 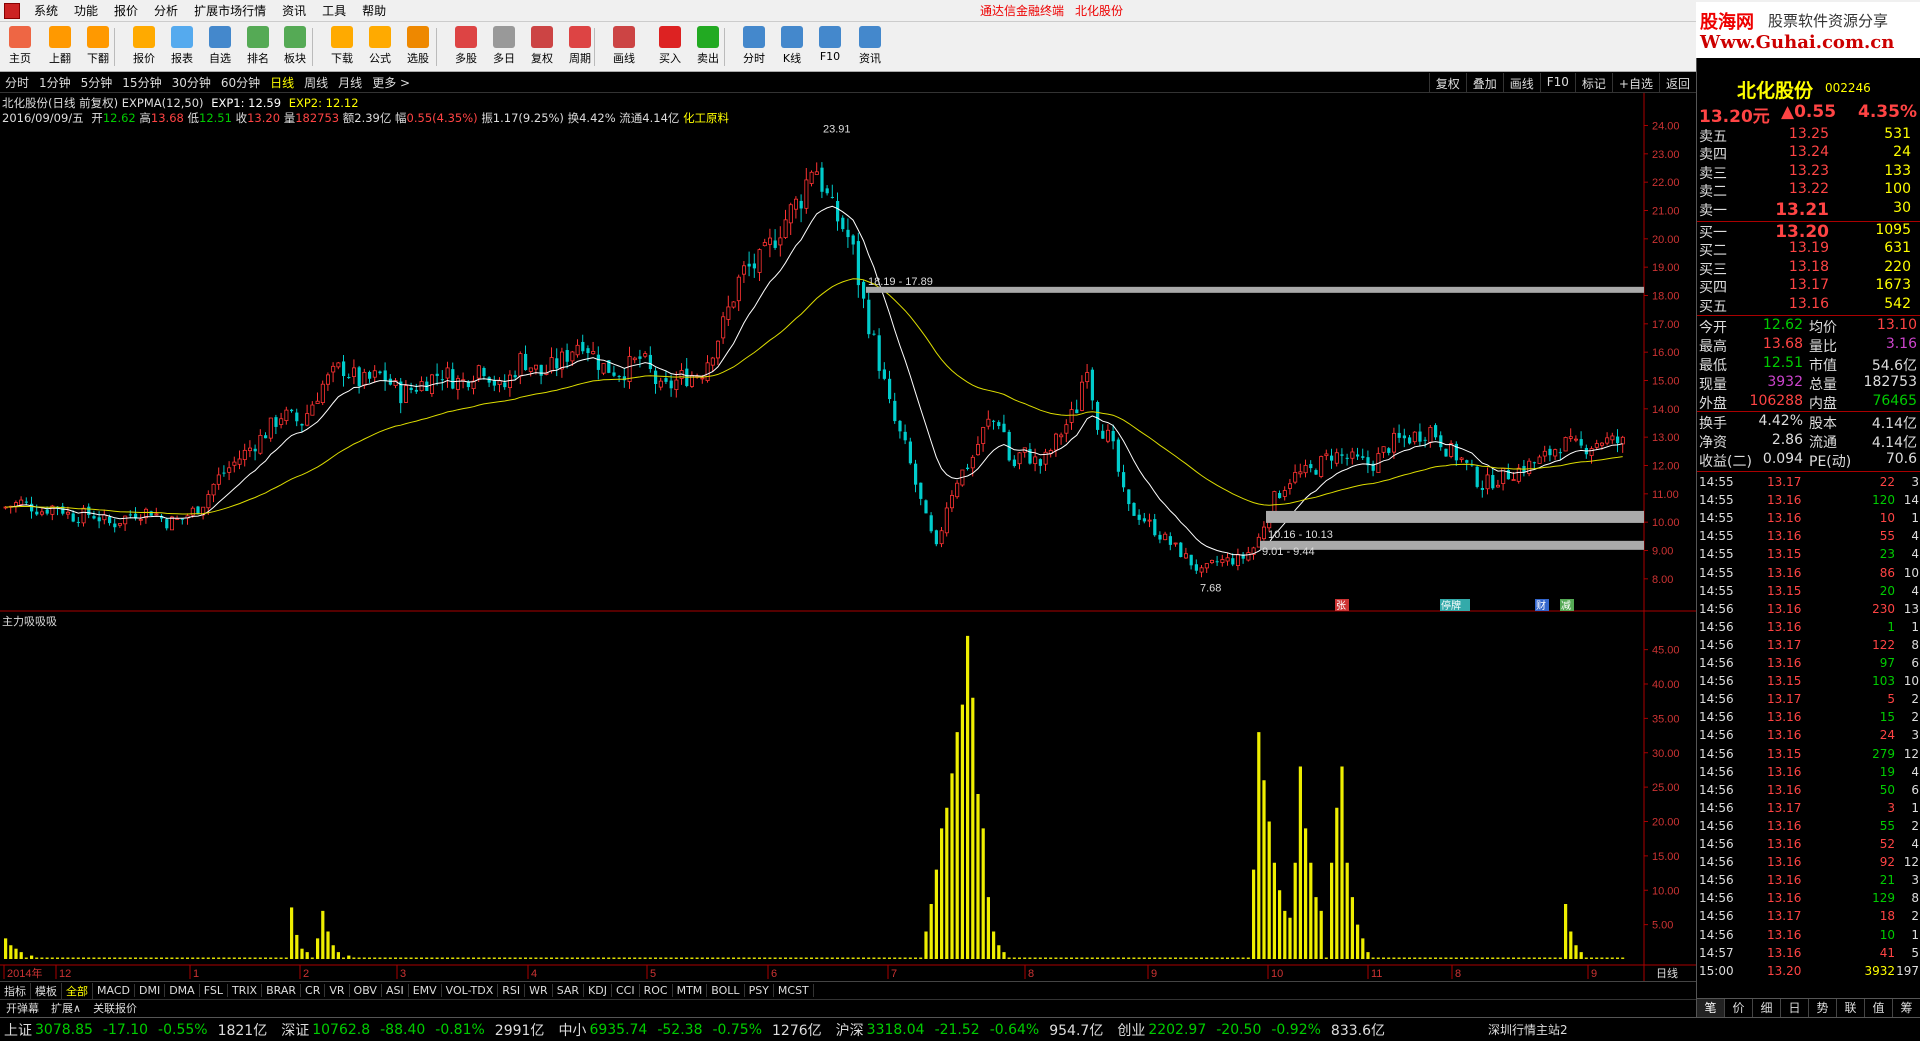 What do you see at coordinates (1808, 249) in the screenshot?
I see `bid-row: 买二 13.19 631` at bounding box center [1808, 249].